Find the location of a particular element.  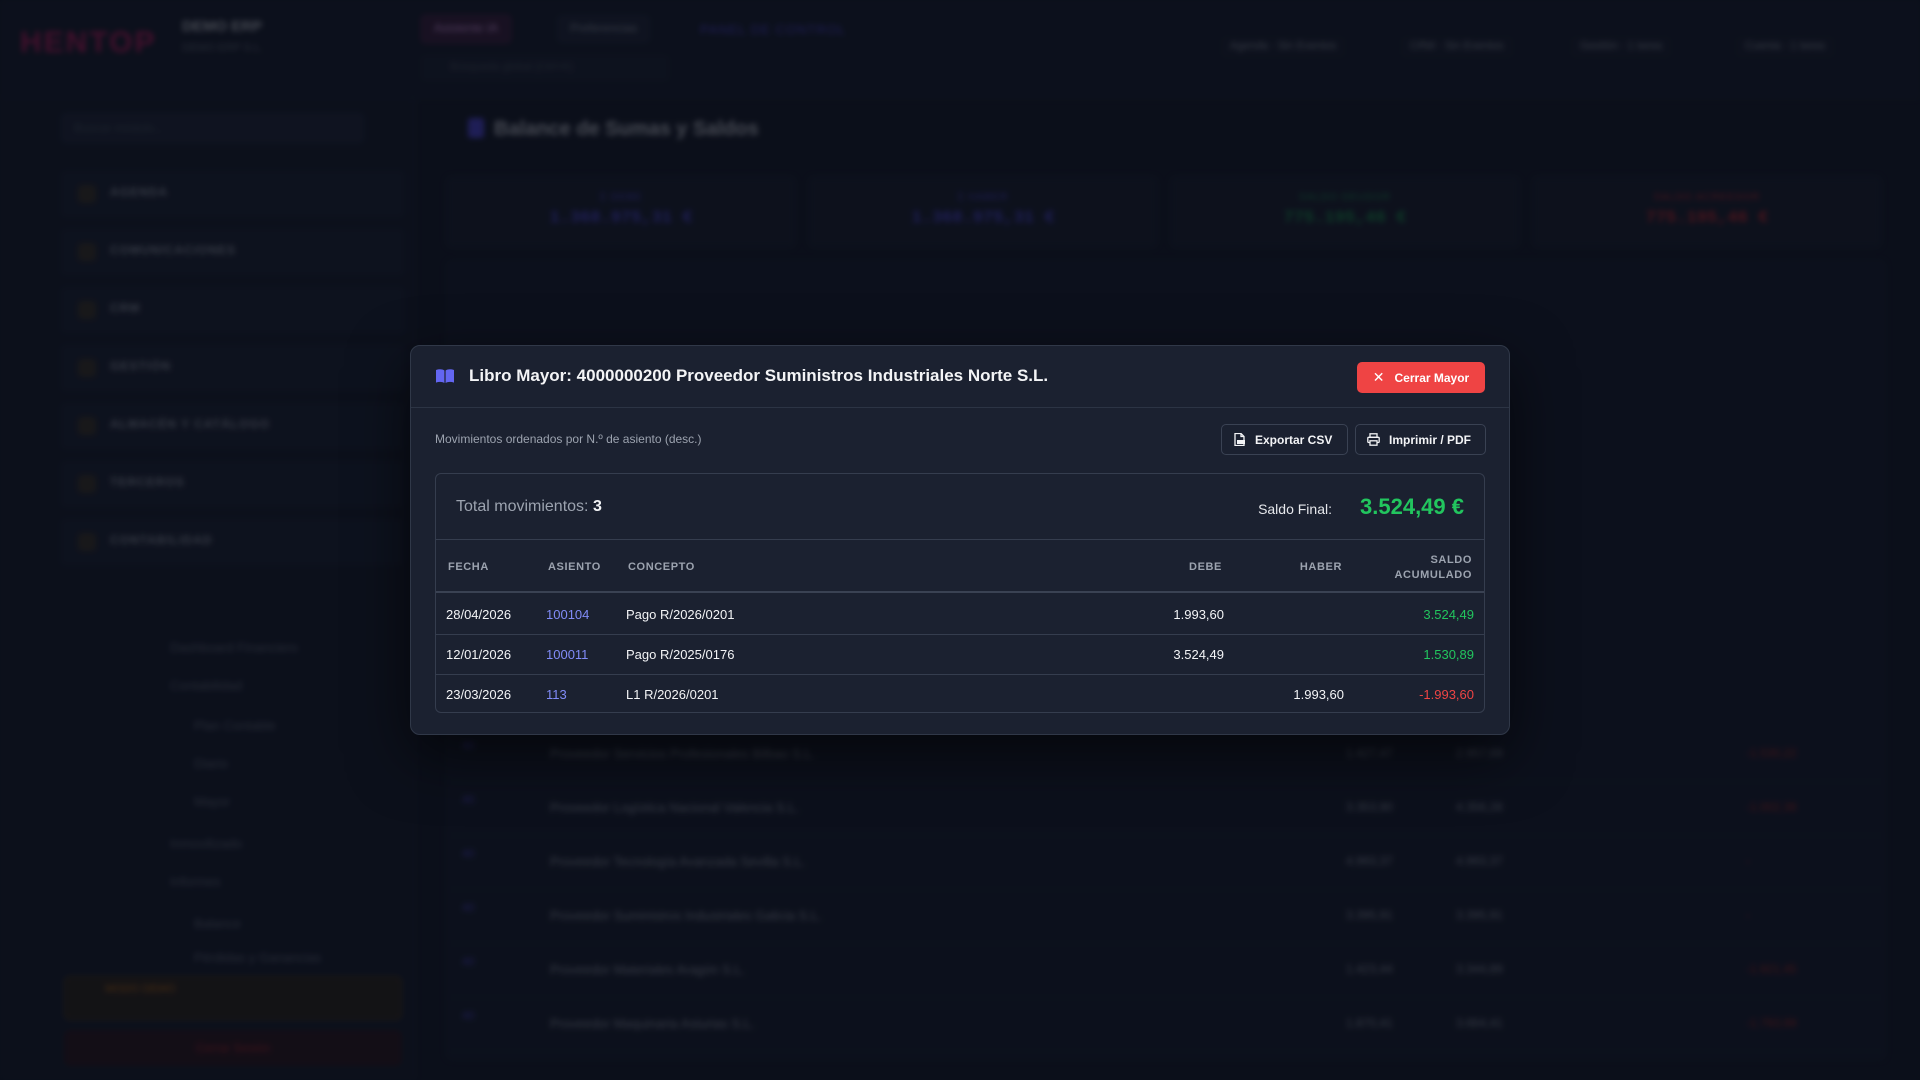

cell-debe: 3.524,49 is located at coordinates (1198, 654).